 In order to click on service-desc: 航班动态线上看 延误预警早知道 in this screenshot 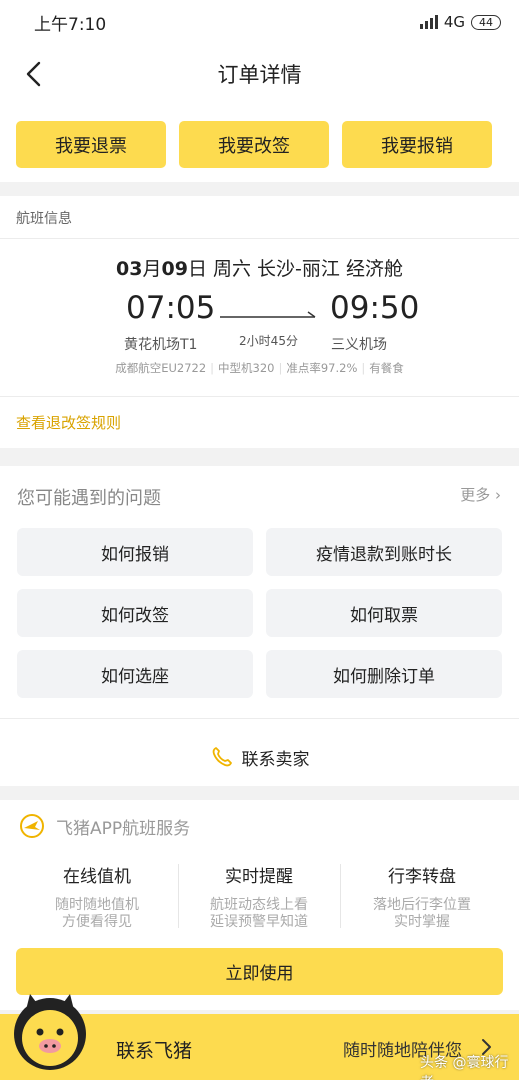, I will do `click(259, 914)`.